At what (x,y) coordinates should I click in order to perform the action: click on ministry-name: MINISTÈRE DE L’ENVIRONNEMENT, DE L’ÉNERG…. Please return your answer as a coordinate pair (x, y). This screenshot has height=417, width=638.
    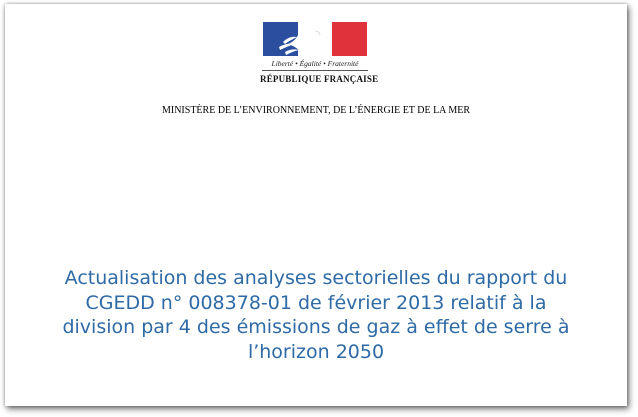
    Looking at the image, I should click on (316, 110).